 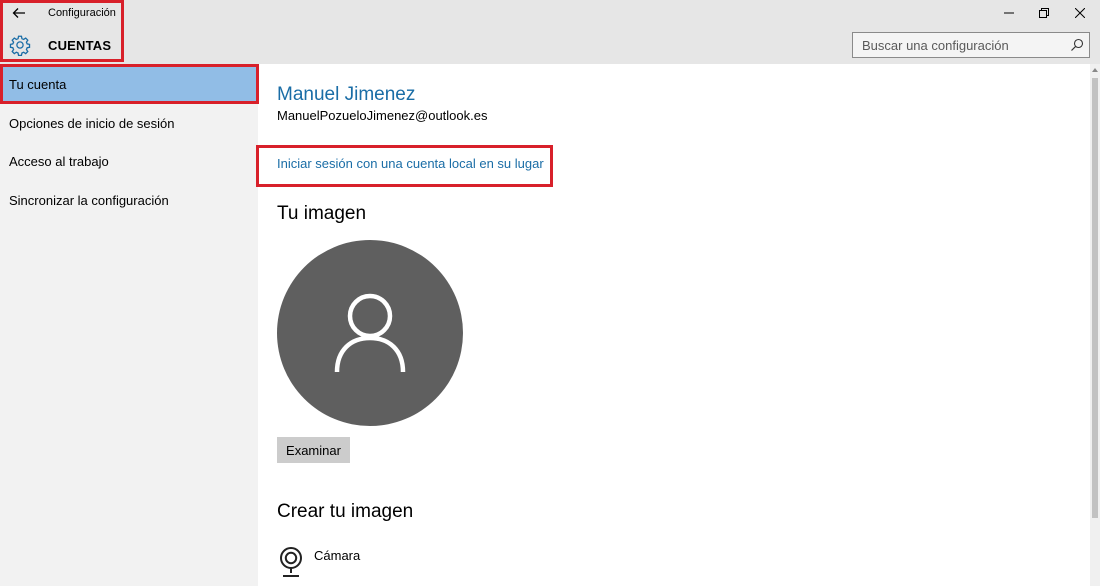 What do you see at coordinates (20, 45) in the screenshot?
I see `gear-icon` at bounding box center [20, 45].